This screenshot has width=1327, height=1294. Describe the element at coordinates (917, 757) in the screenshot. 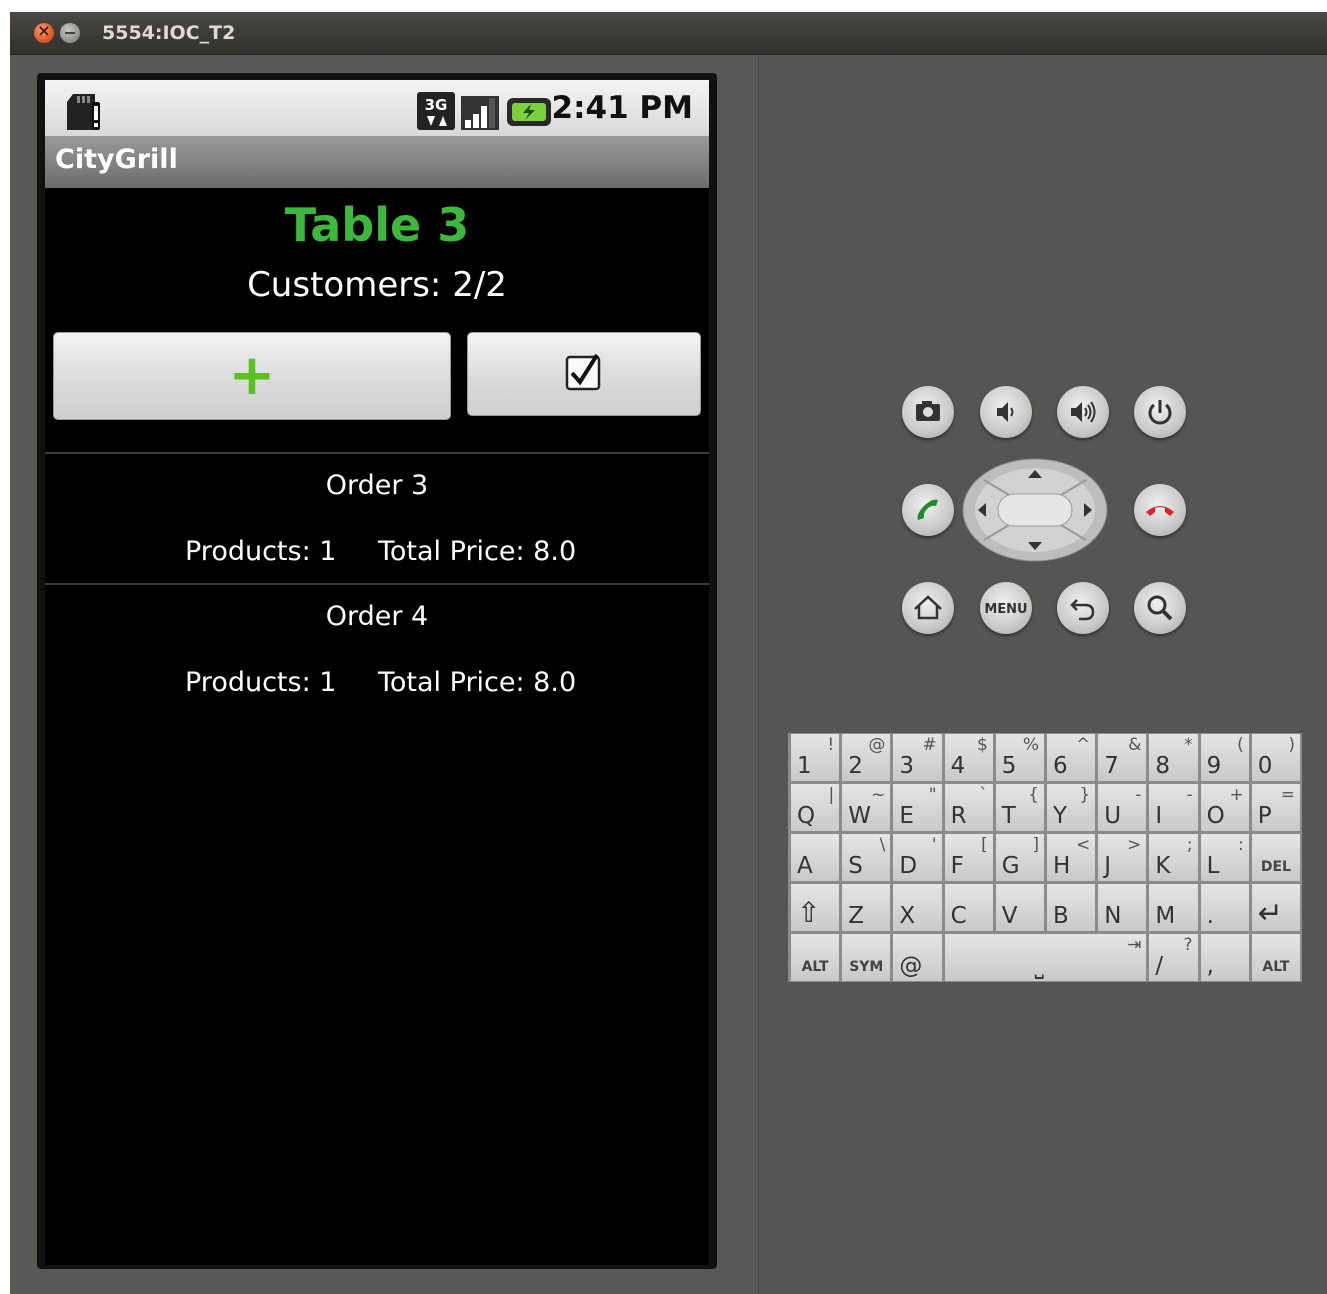

I see `key-3: 3 #` at that location.